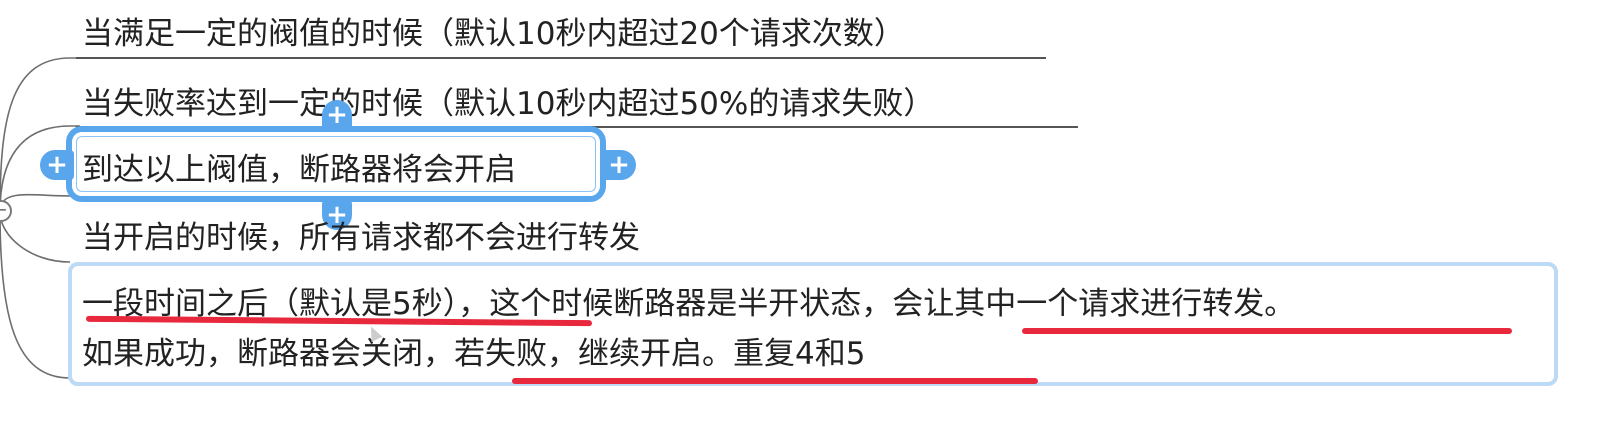  Describe the element at coordinates (493, 34) in the screenshot. I see `topic-threshold: 当满足一定的阀值的时候（默认10秒内超过20个请求次数）` at that location.